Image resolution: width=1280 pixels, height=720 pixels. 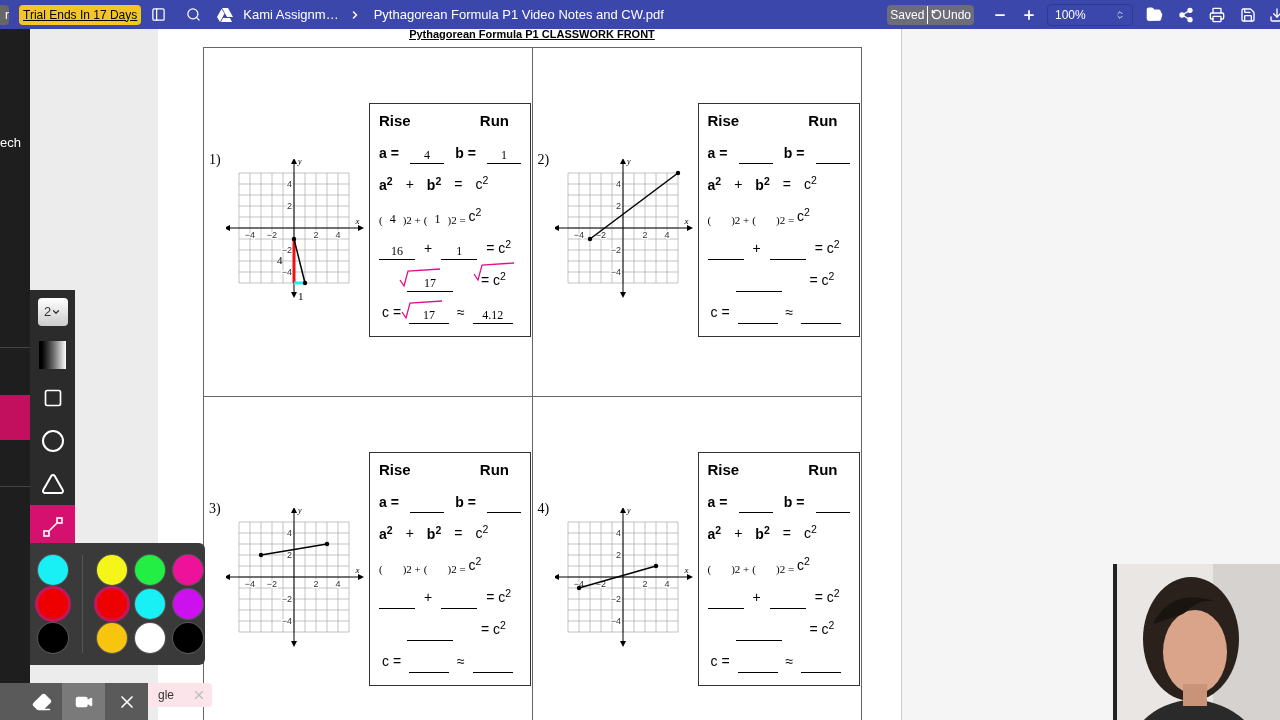 What do you see at coordinates (42, 701) in the screenshot?
I see `eraser-icon` at bounding box center [42, 701].